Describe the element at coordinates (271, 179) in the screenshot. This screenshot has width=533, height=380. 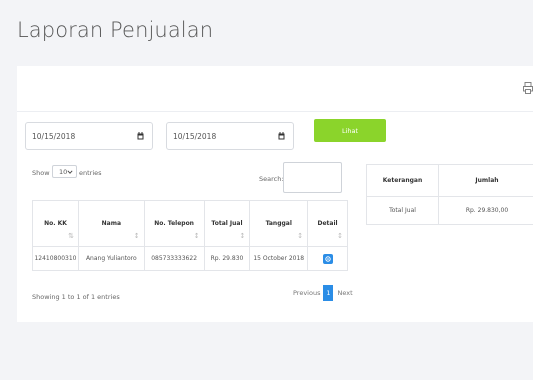
I see `search-label: Search:` at that location.